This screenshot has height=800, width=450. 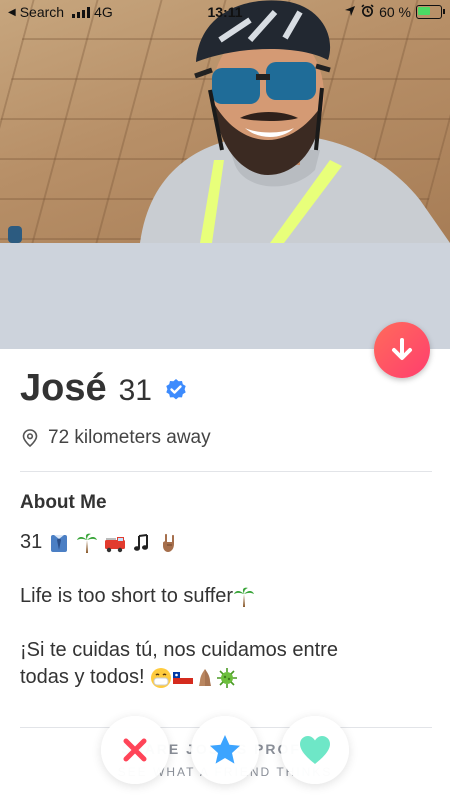 I want to click on nope-button, so click(x=135, y=750).